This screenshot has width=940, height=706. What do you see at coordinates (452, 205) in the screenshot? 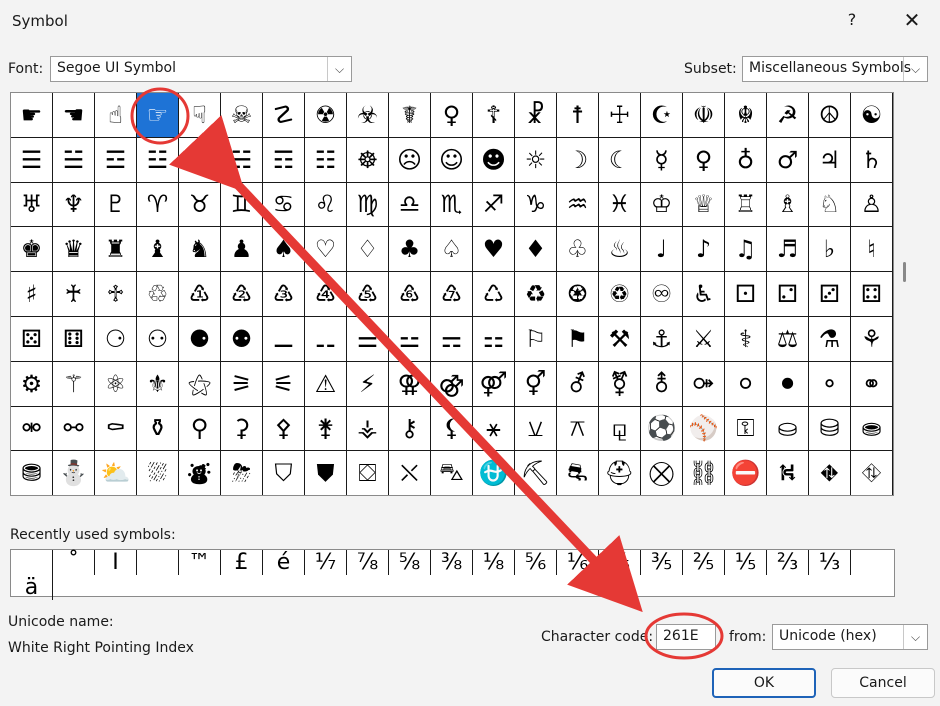
I see `symbol-cell: ♏` at bounding box center [452, 205].